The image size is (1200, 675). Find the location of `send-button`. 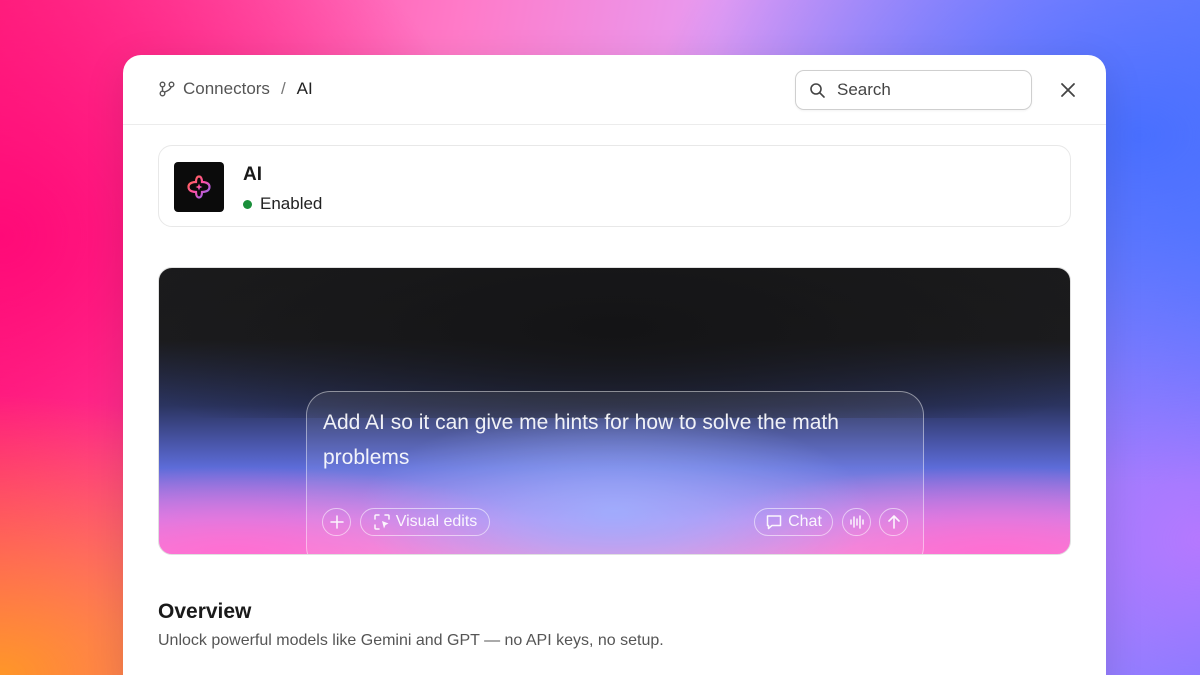

send-button is located at coordinates (893, 522).